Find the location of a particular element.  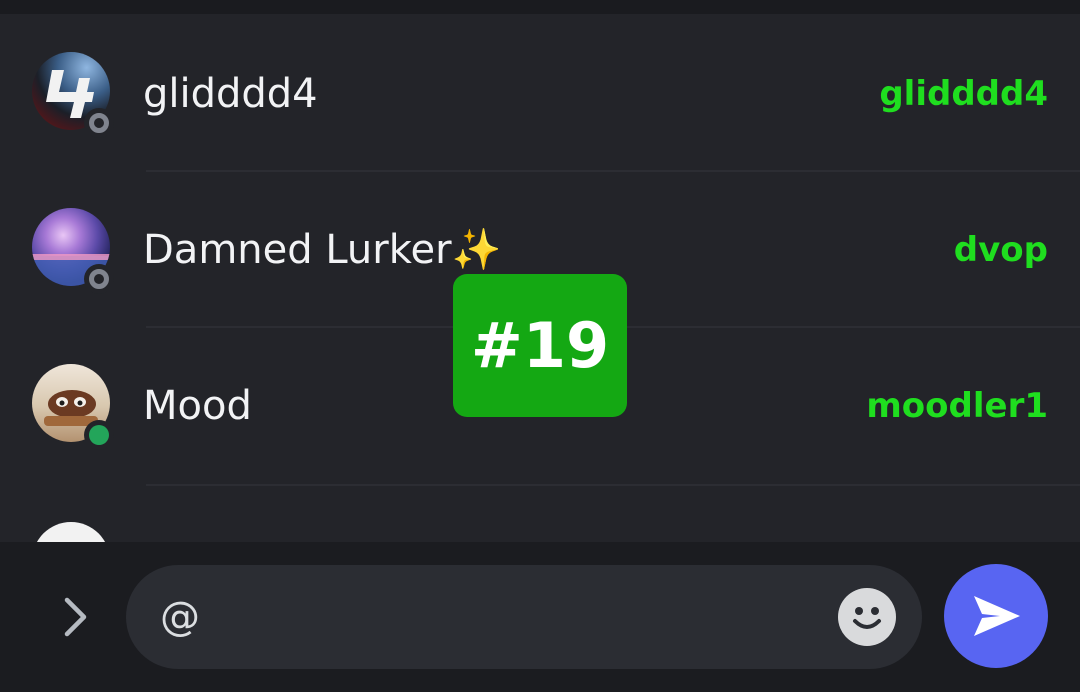

member-display-name: Damned Lurker✨ is located at coordinates (322, 250).